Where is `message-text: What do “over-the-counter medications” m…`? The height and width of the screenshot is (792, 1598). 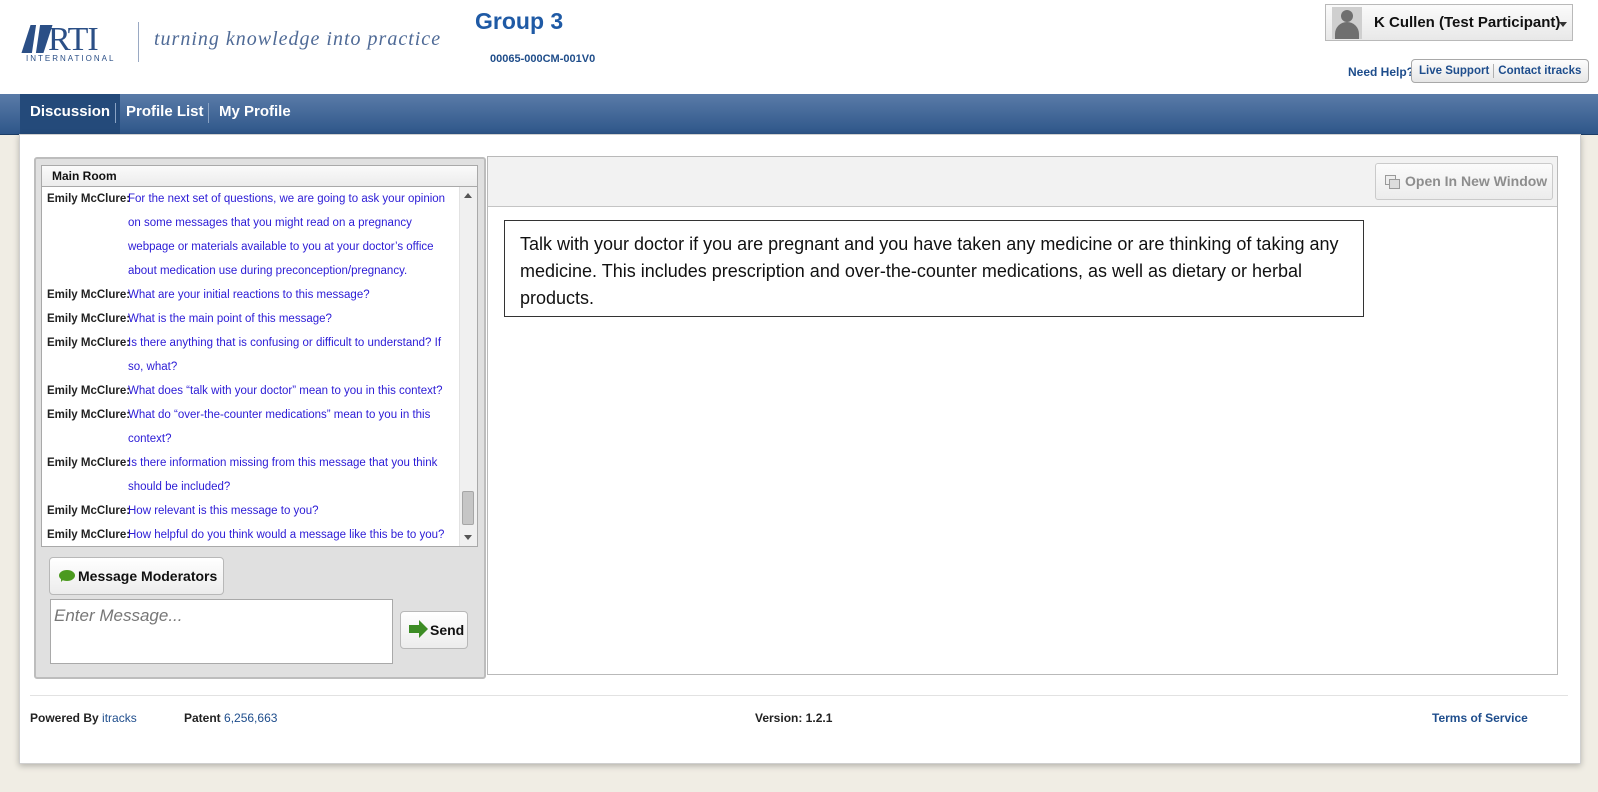 message-text: What do “over-the-counter medications” m… is located at coordinates (279, 427).